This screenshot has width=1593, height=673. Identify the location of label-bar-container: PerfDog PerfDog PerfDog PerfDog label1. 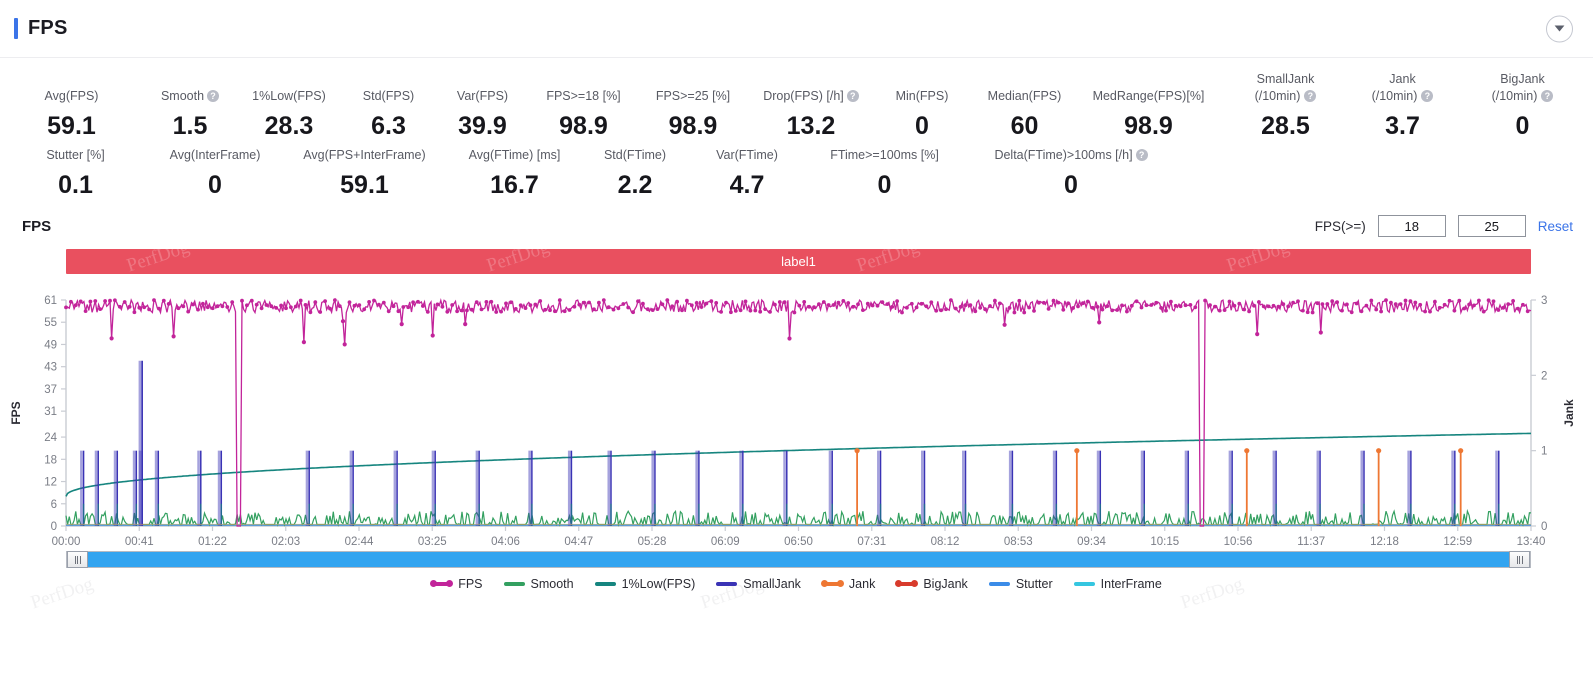
(796, 258).